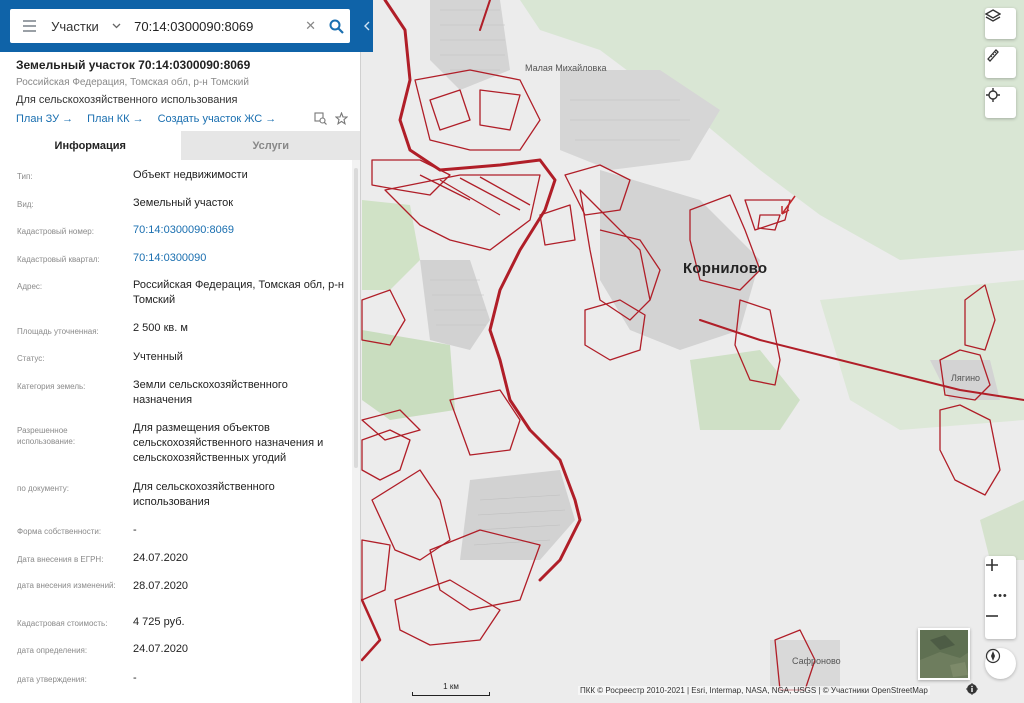 This screenshot has width=1024, height=703. What do you see at coordinates (90, 145) in the screenshot?
I see `tab-info: Информация` at bounding box center [90, 145].